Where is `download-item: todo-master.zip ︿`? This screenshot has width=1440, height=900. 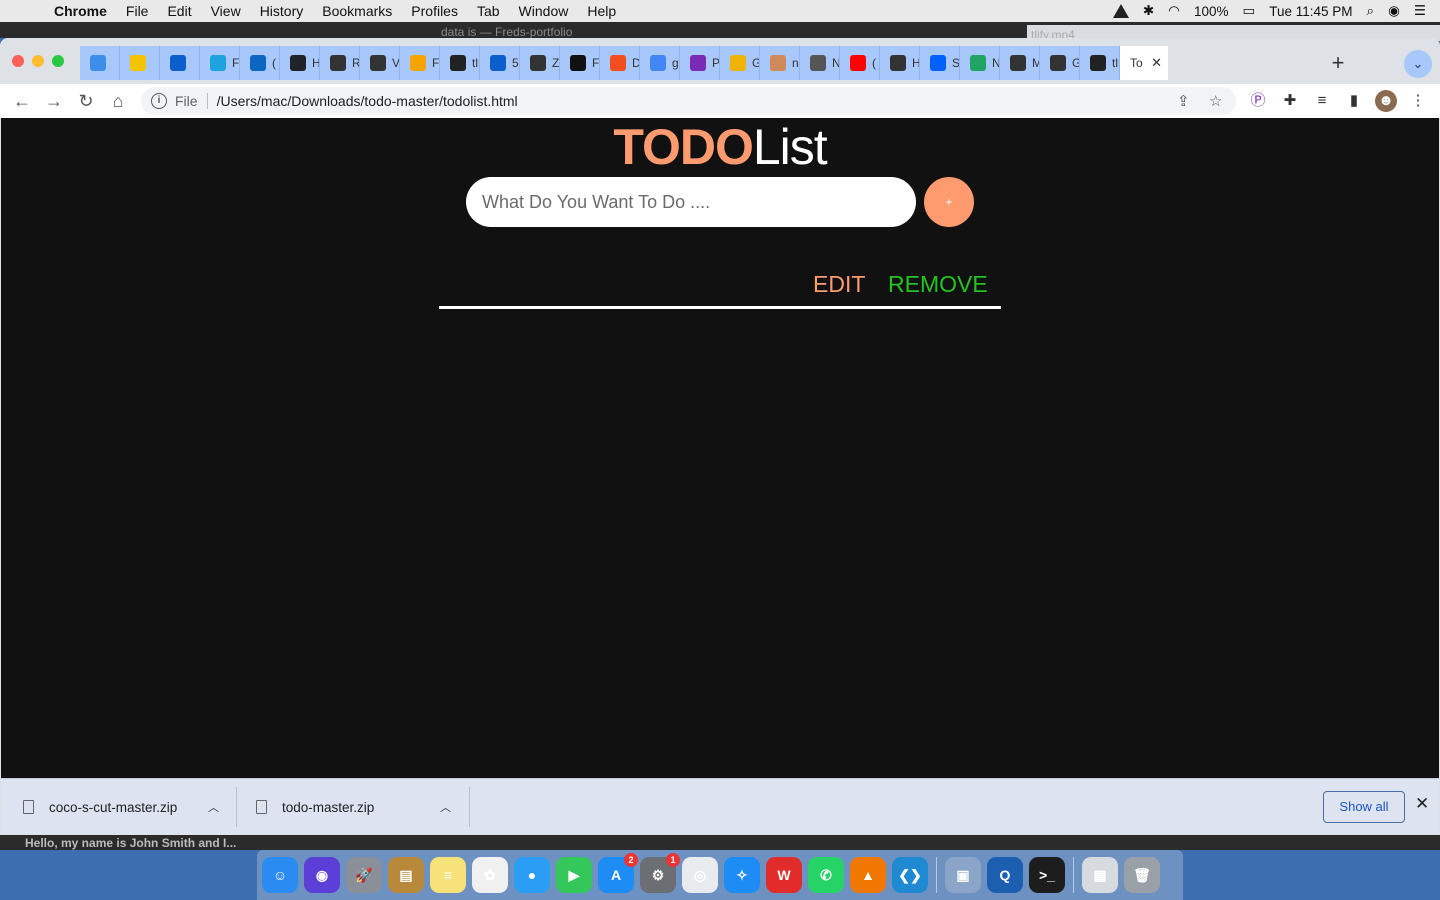 download-item: todo-master.zip ︿ is located at coordinates (361, 807).